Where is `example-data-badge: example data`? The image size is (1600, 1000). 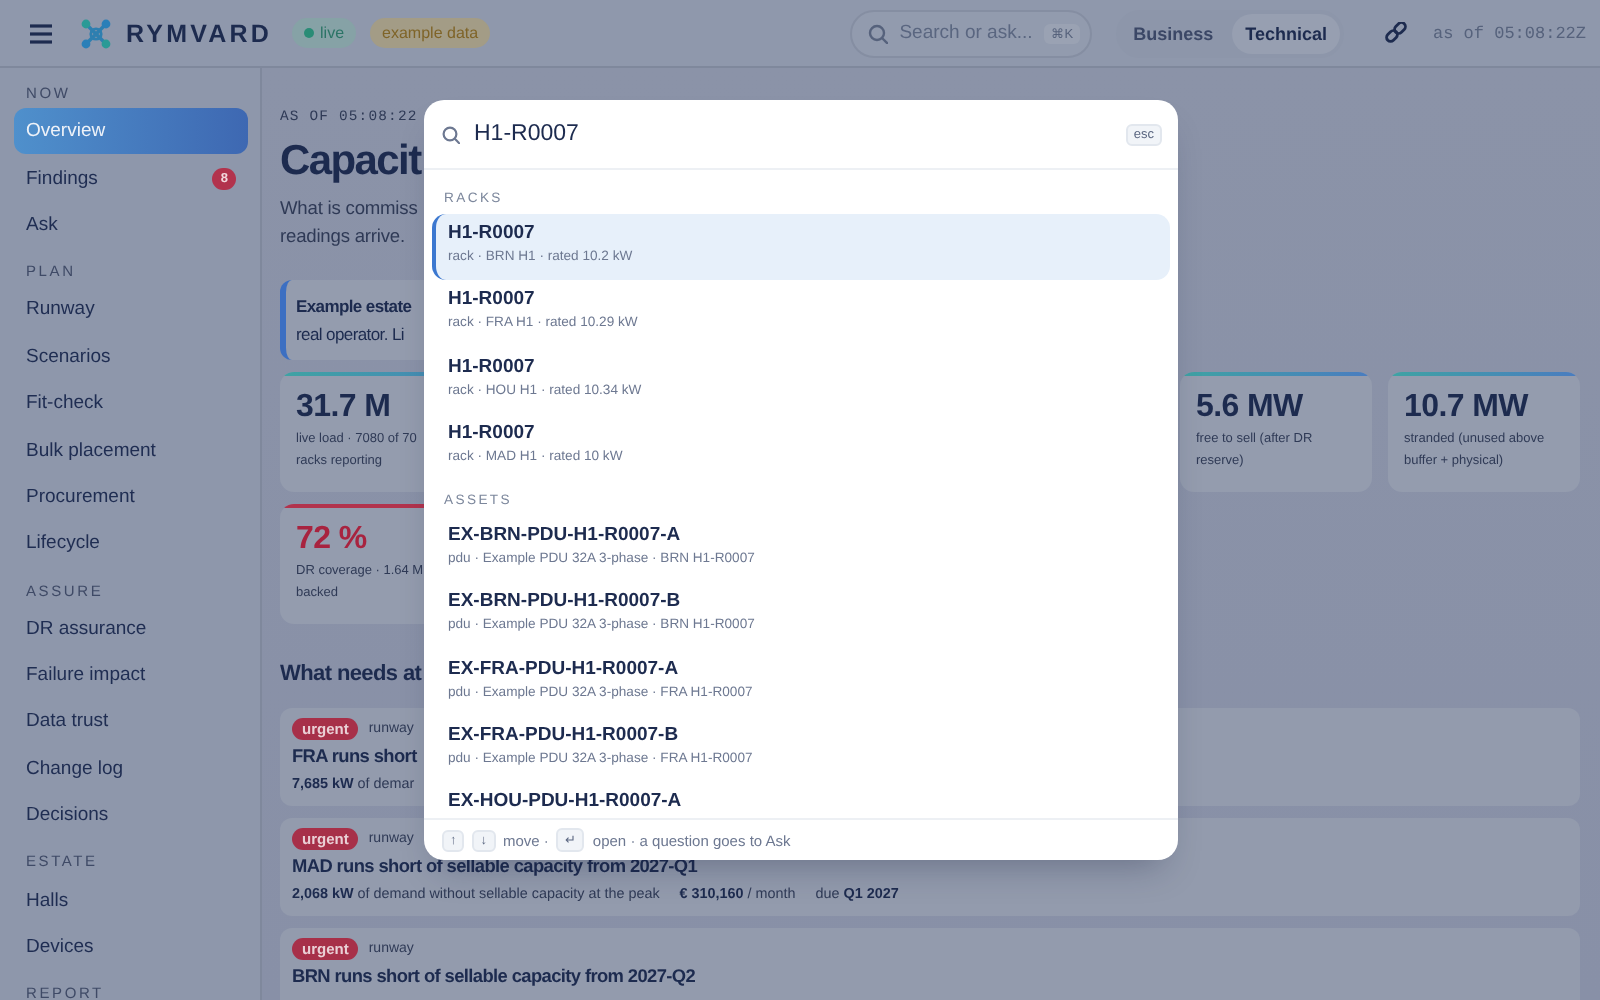 example-data-badge: example data is located at coordinates (430, 33).